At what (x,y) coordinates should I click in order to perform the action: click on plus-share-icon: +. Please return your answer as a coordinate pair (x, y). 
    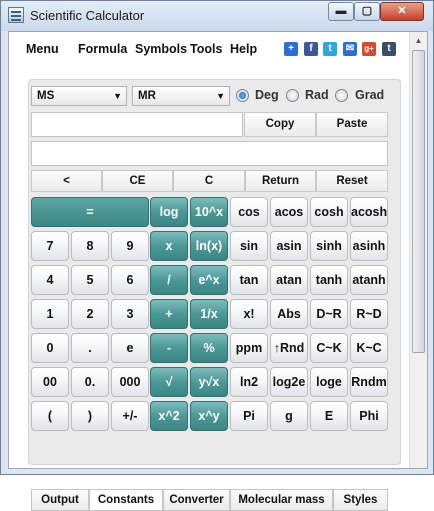
    Looking at the image, I should click on (291, 49).